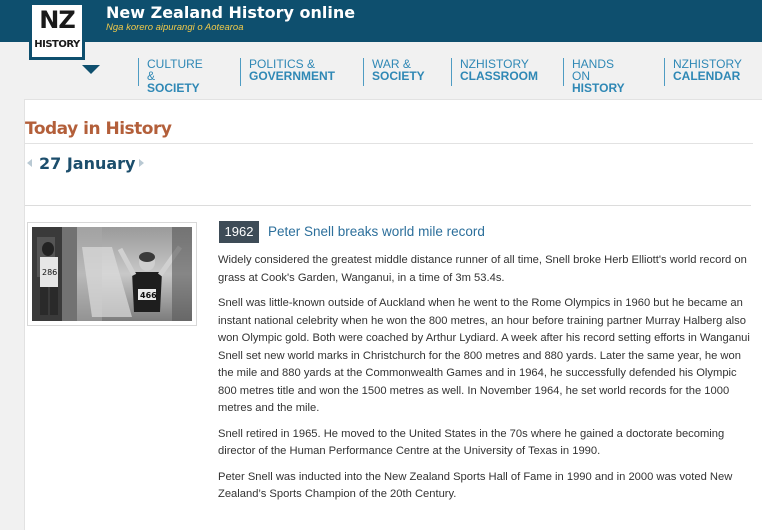  I want to click on nav-hands-on-history: HANDS ON HISTORY, so click(594, 75).